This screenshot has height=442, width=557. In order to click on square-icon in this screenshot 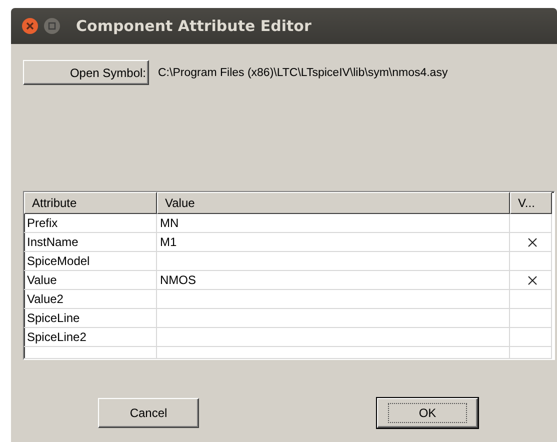, I will do `click(52, 26)`.